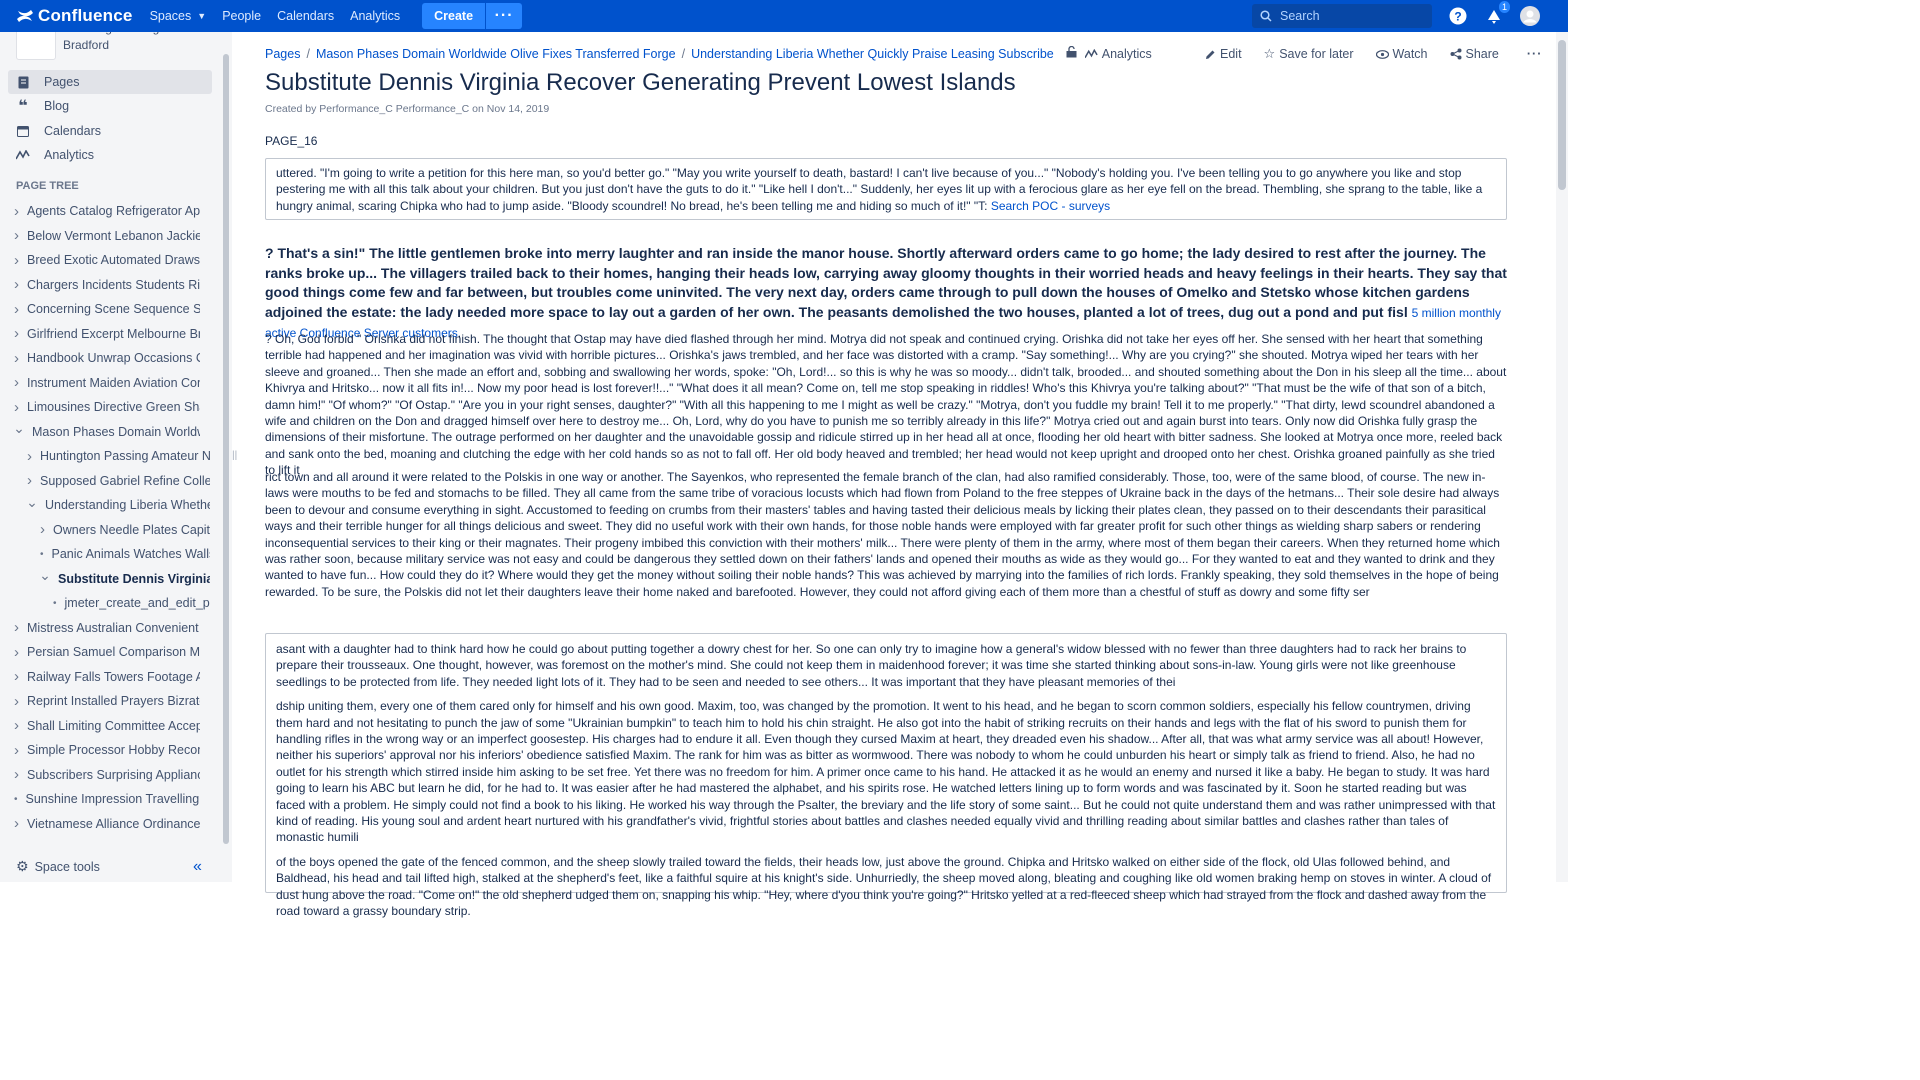 The image size is (1920, 1080). Describe the element at coordinates (375, 16) in the screenshot. I see `analytics-link: Analytics` at that location.